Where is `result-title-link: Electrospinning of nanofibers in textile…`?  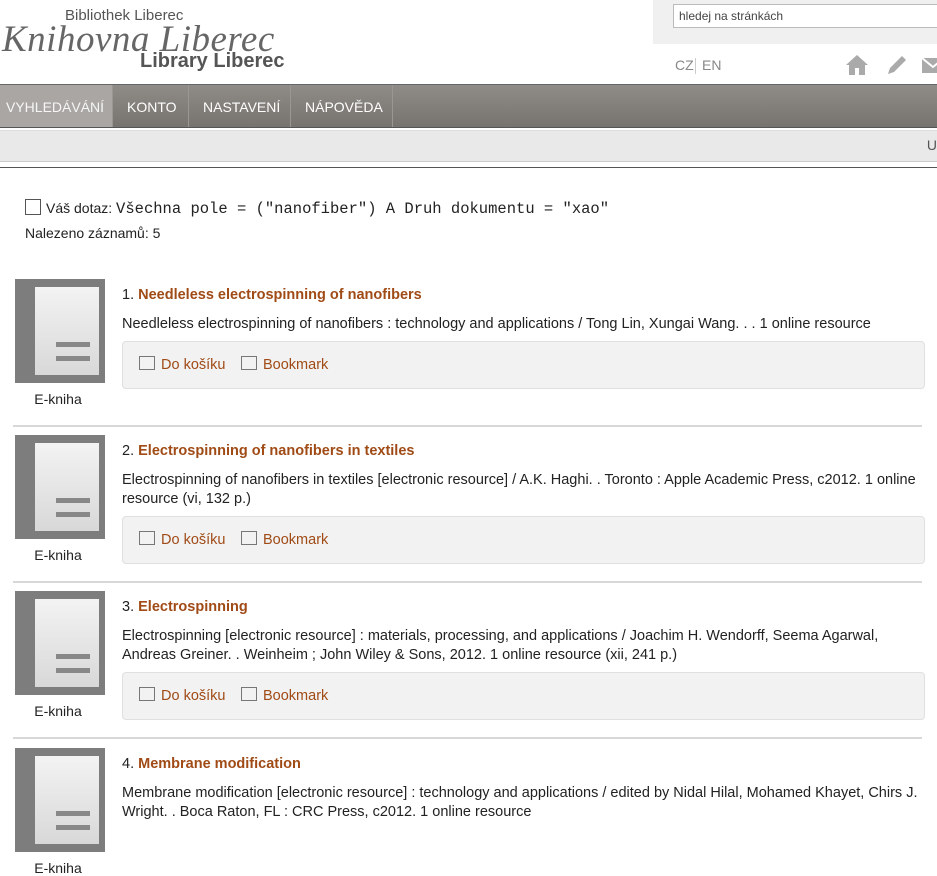
result-title-link: Electrospinning of nanofibers in textile… is located at coordinates (276, 451).